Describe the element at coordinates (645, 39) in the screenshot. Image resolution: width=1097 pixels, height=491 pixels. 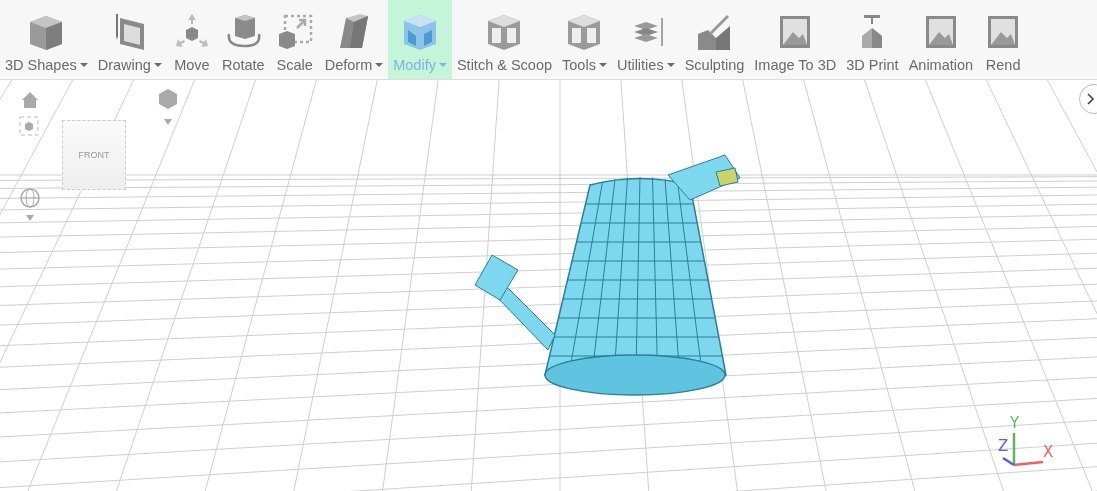
I see `toolbar-button: Utilities` at that location.